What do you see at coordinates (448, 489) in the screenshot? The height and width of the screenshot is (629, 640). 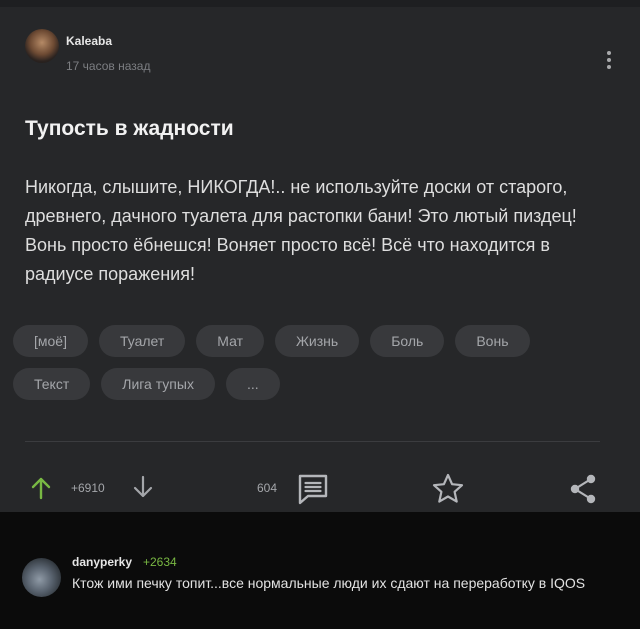 I see `star-icon` at bounding box center [448, 489].